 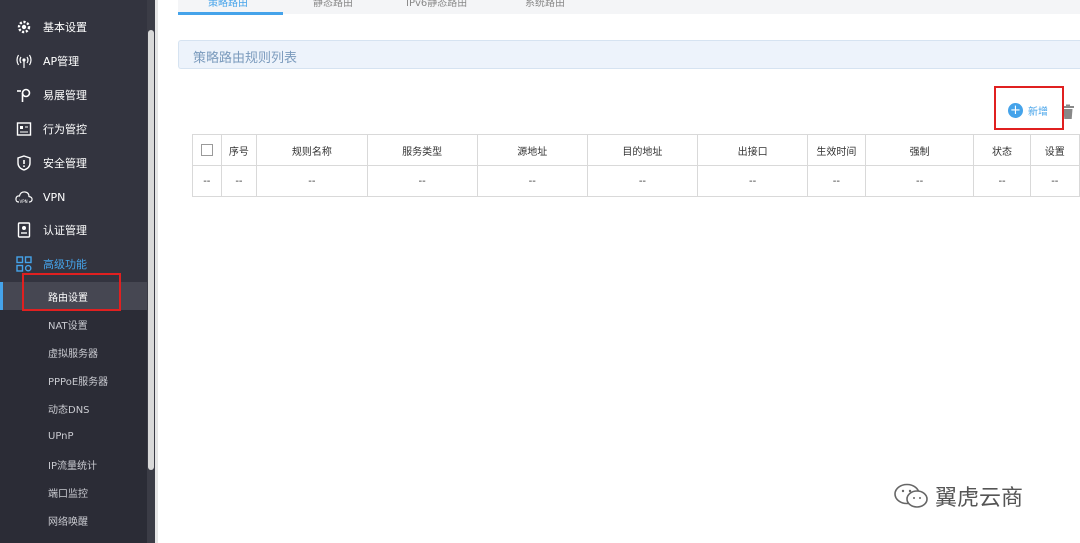 I want to click on select-all-checkbox, so click(x=206, y=150).